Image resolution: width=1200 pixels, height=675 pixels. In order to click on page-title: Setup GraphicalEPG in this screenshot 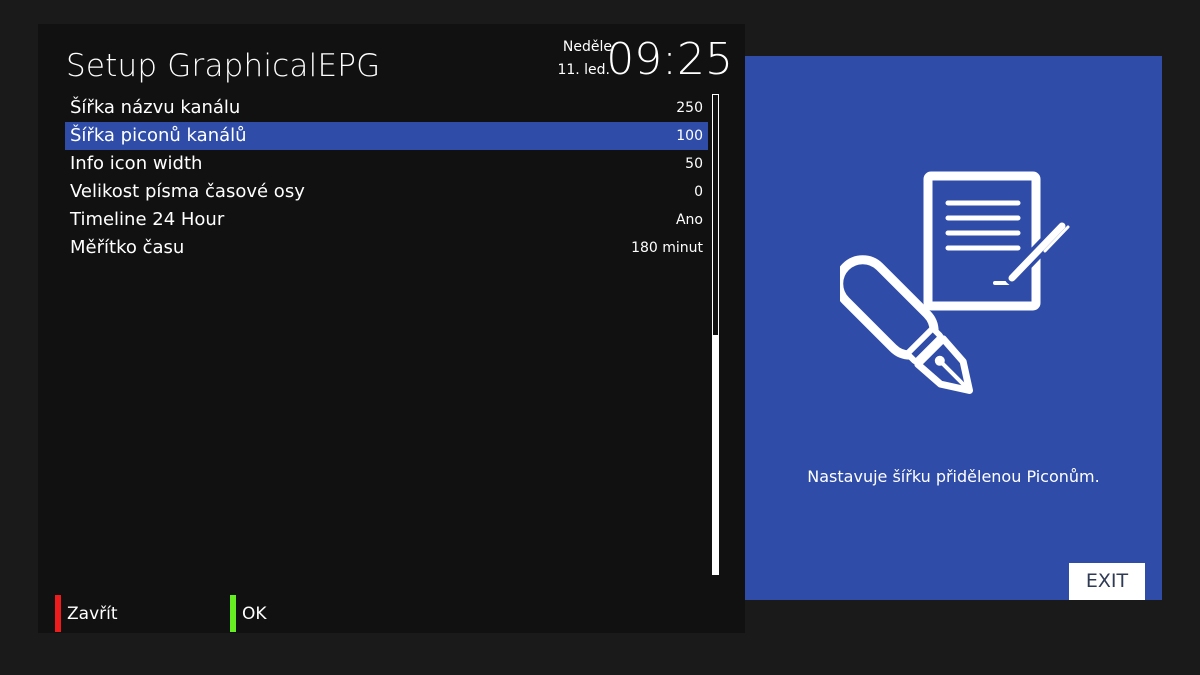, I will do `click(223, 66)`.